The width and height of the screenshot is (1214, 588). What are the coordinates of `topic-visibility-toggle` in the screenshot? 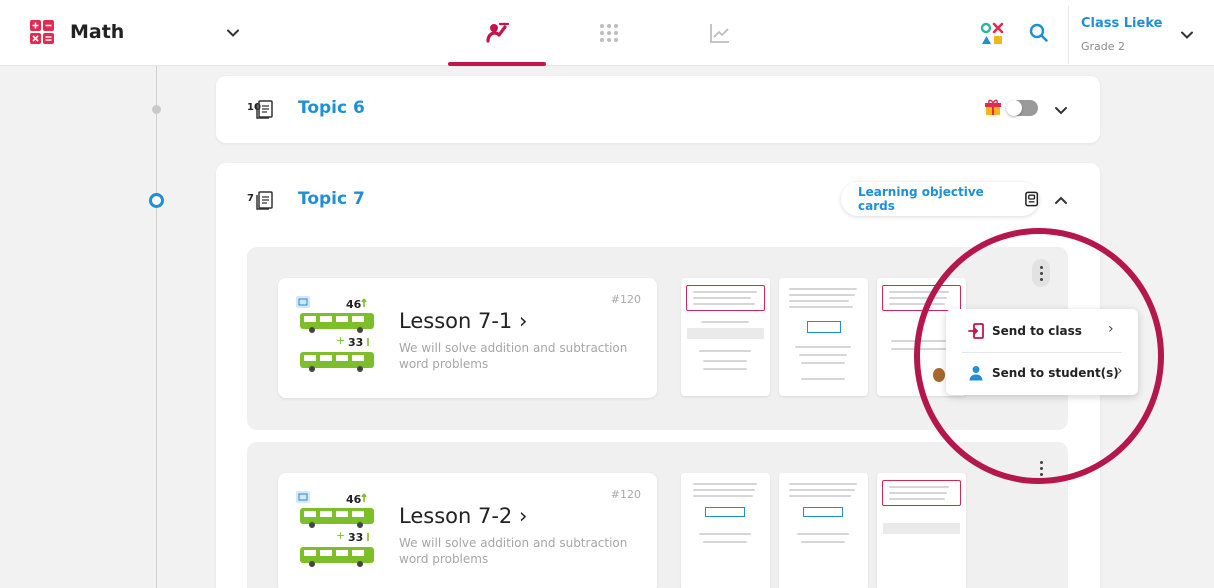 It's located at (1022, 108).